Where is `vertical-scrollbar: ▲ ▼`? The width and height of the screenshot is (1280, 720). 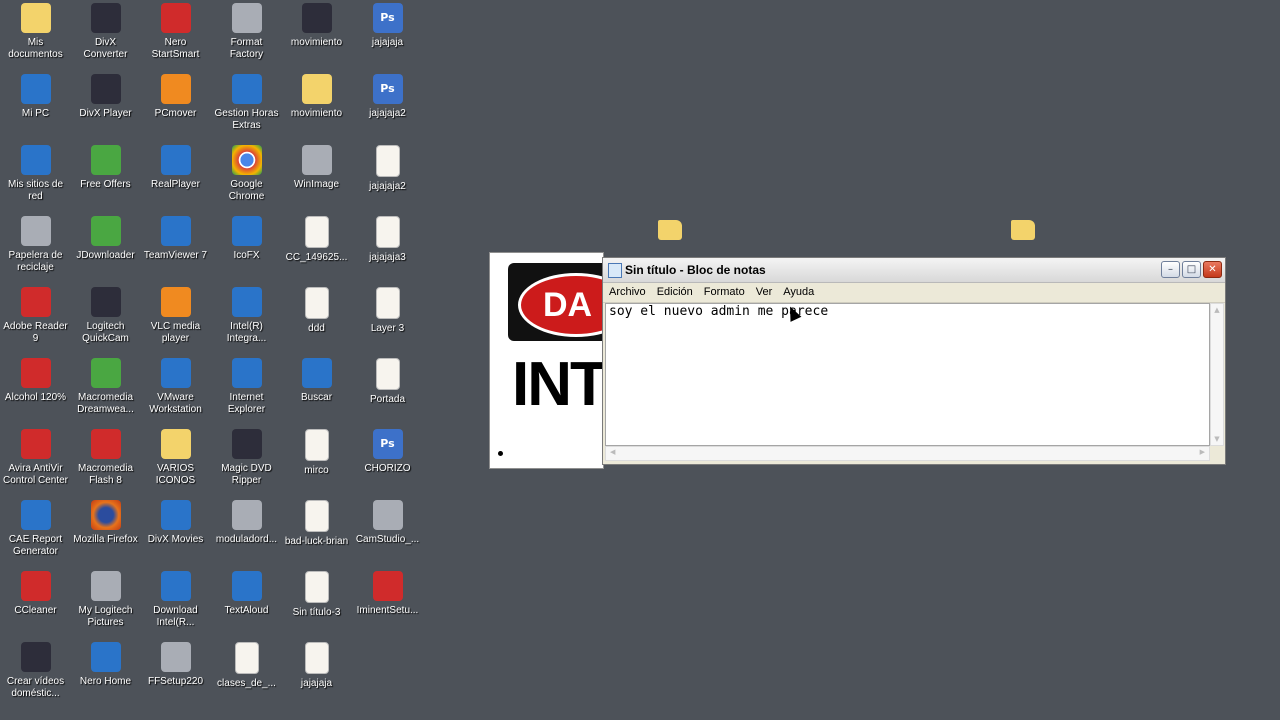 vertical-scrollbar: ▲ ▼ is located at coordinates (1217, 374).